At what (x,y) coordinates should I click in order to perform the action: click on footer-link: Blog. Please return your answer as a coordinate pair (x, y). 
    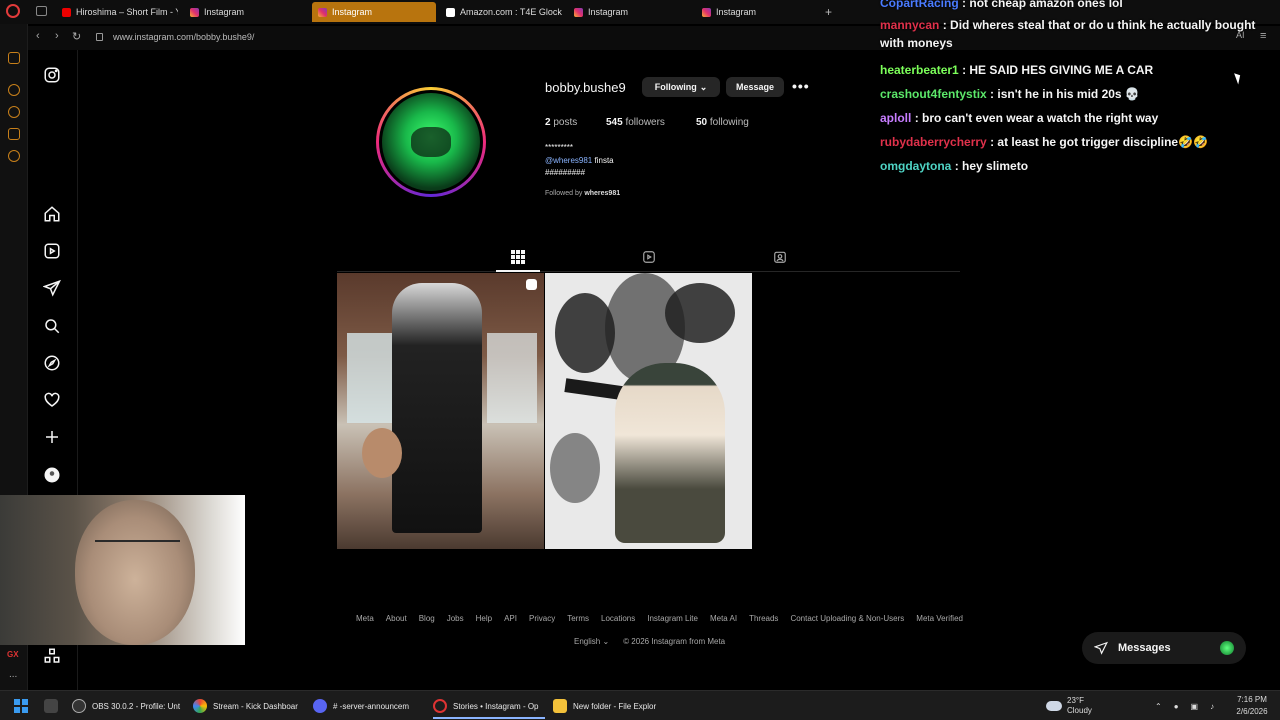
    Looking at the image, I should click on (427, 618).